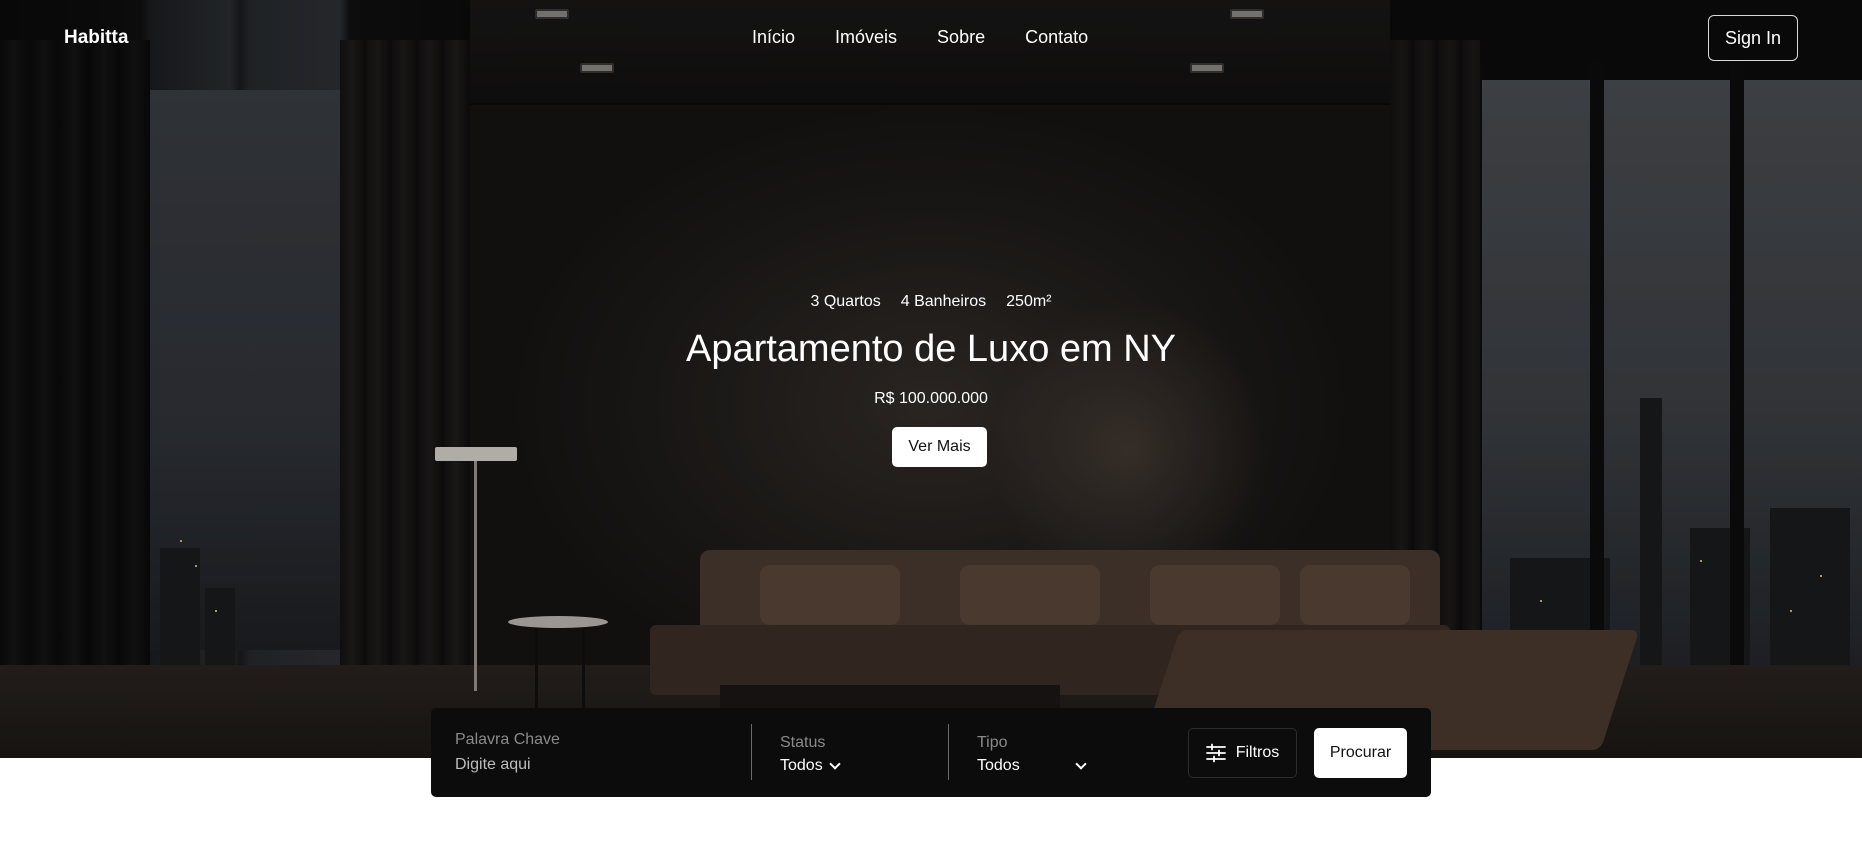  I want to click on type-select: Todos, so click(1032, 766).